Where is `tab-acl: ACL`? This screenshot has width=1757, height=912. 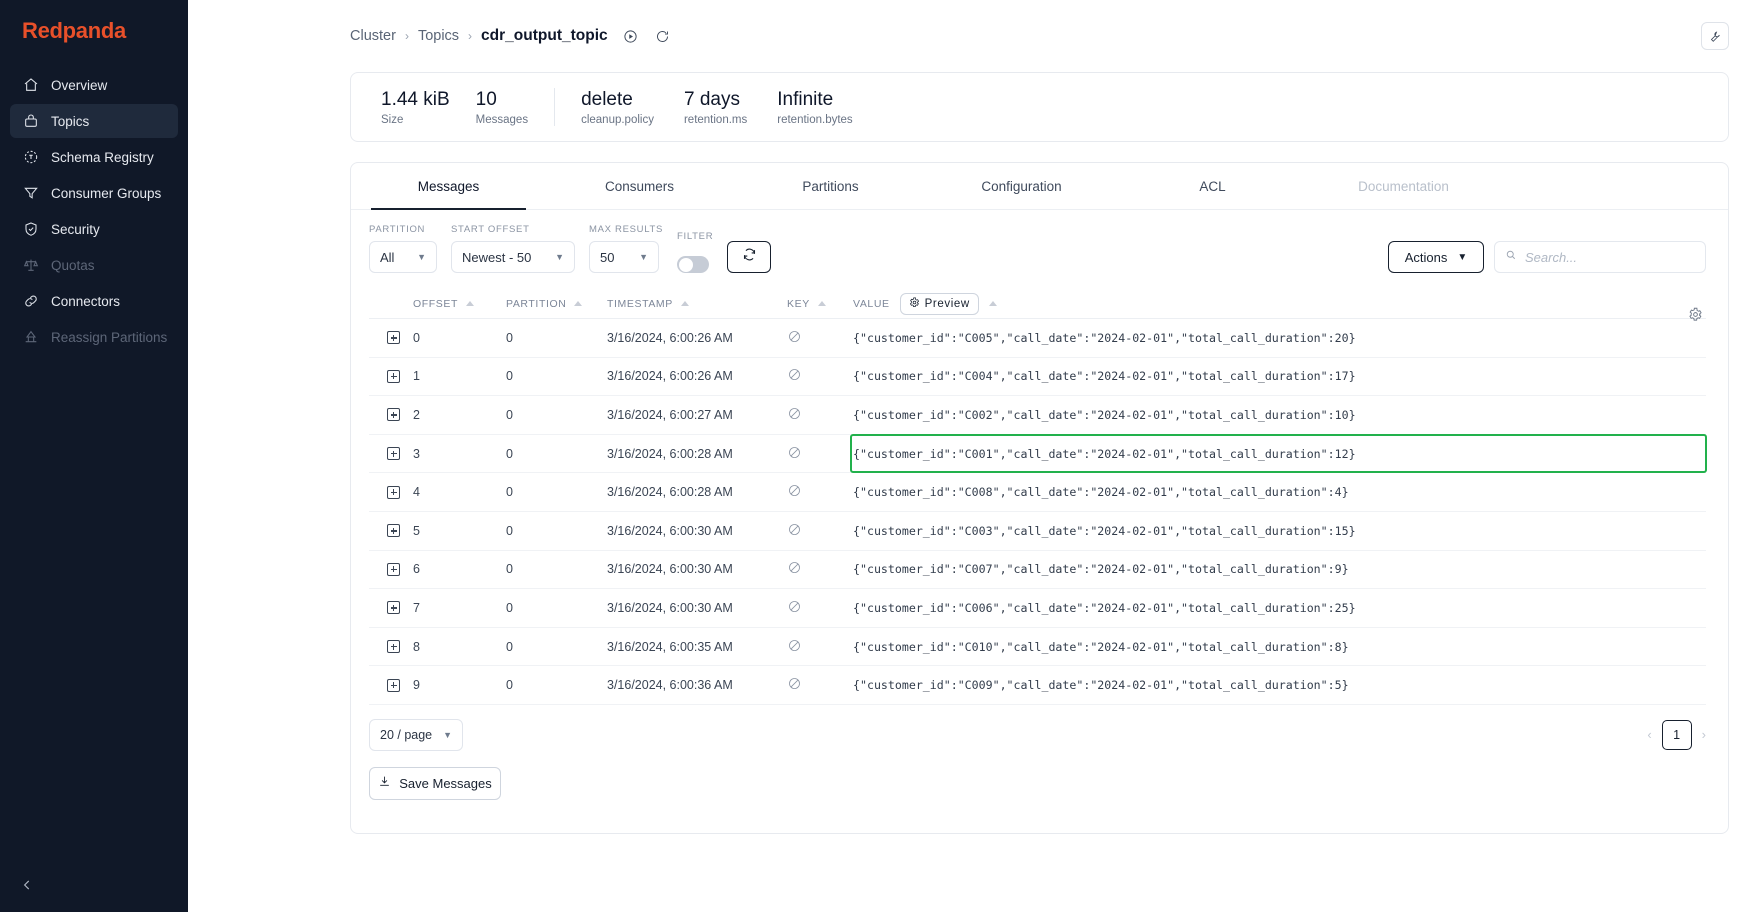
tab-acl: ACL is located at coordinates (1212, 186).